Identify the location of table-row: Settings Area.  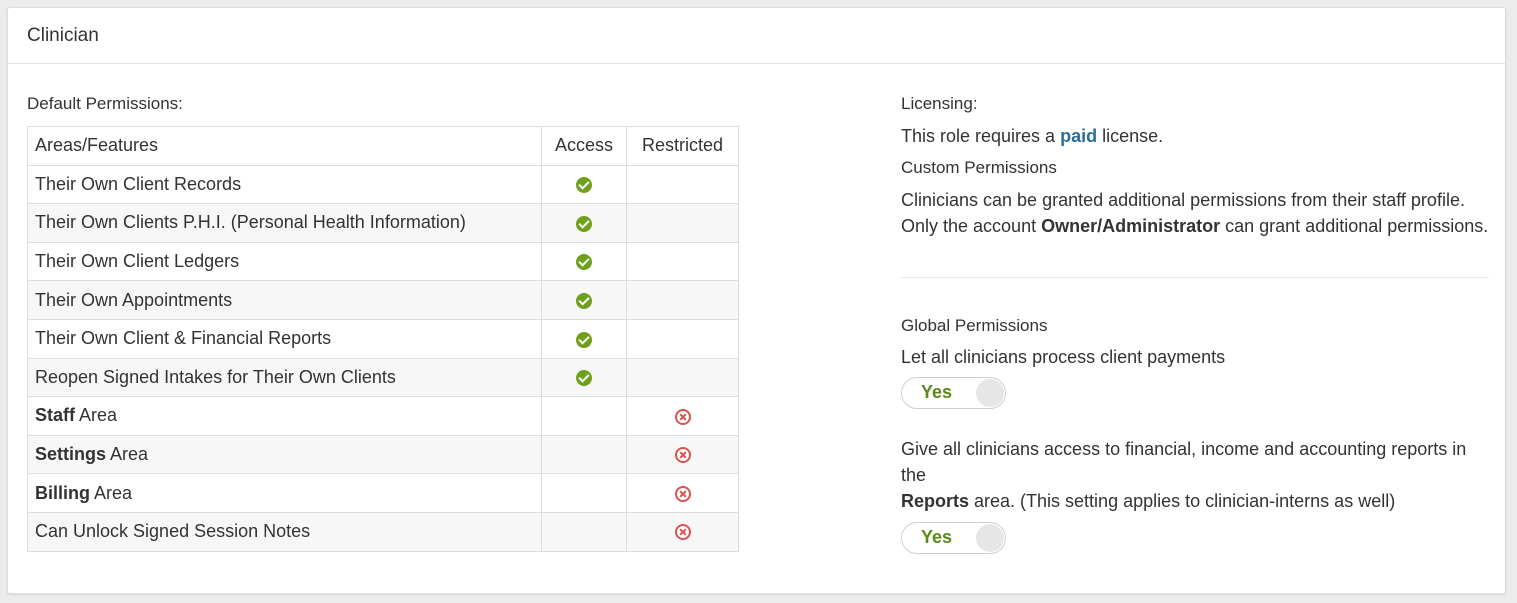
(382, 454).